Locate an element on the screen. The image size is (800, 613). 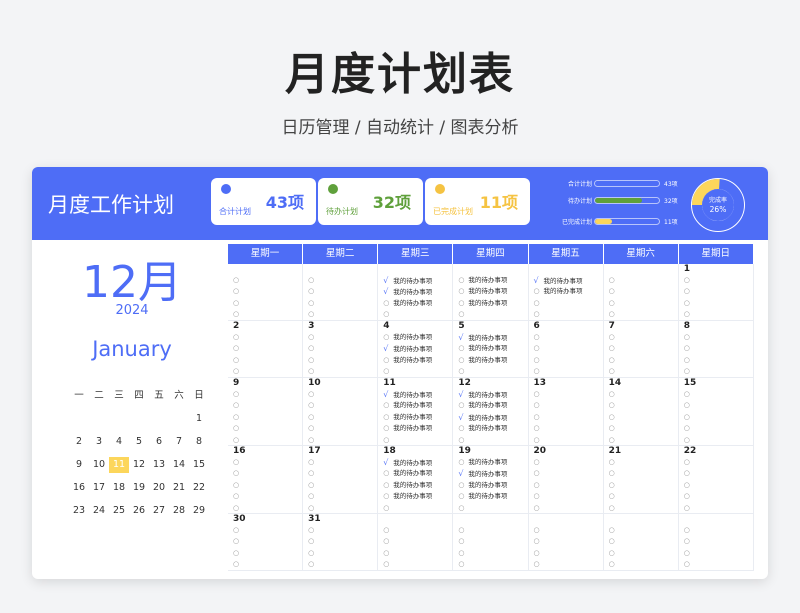
calendar-day-cell: 6 ○ ○ ○ ○ is located at coordinates (566, 349).